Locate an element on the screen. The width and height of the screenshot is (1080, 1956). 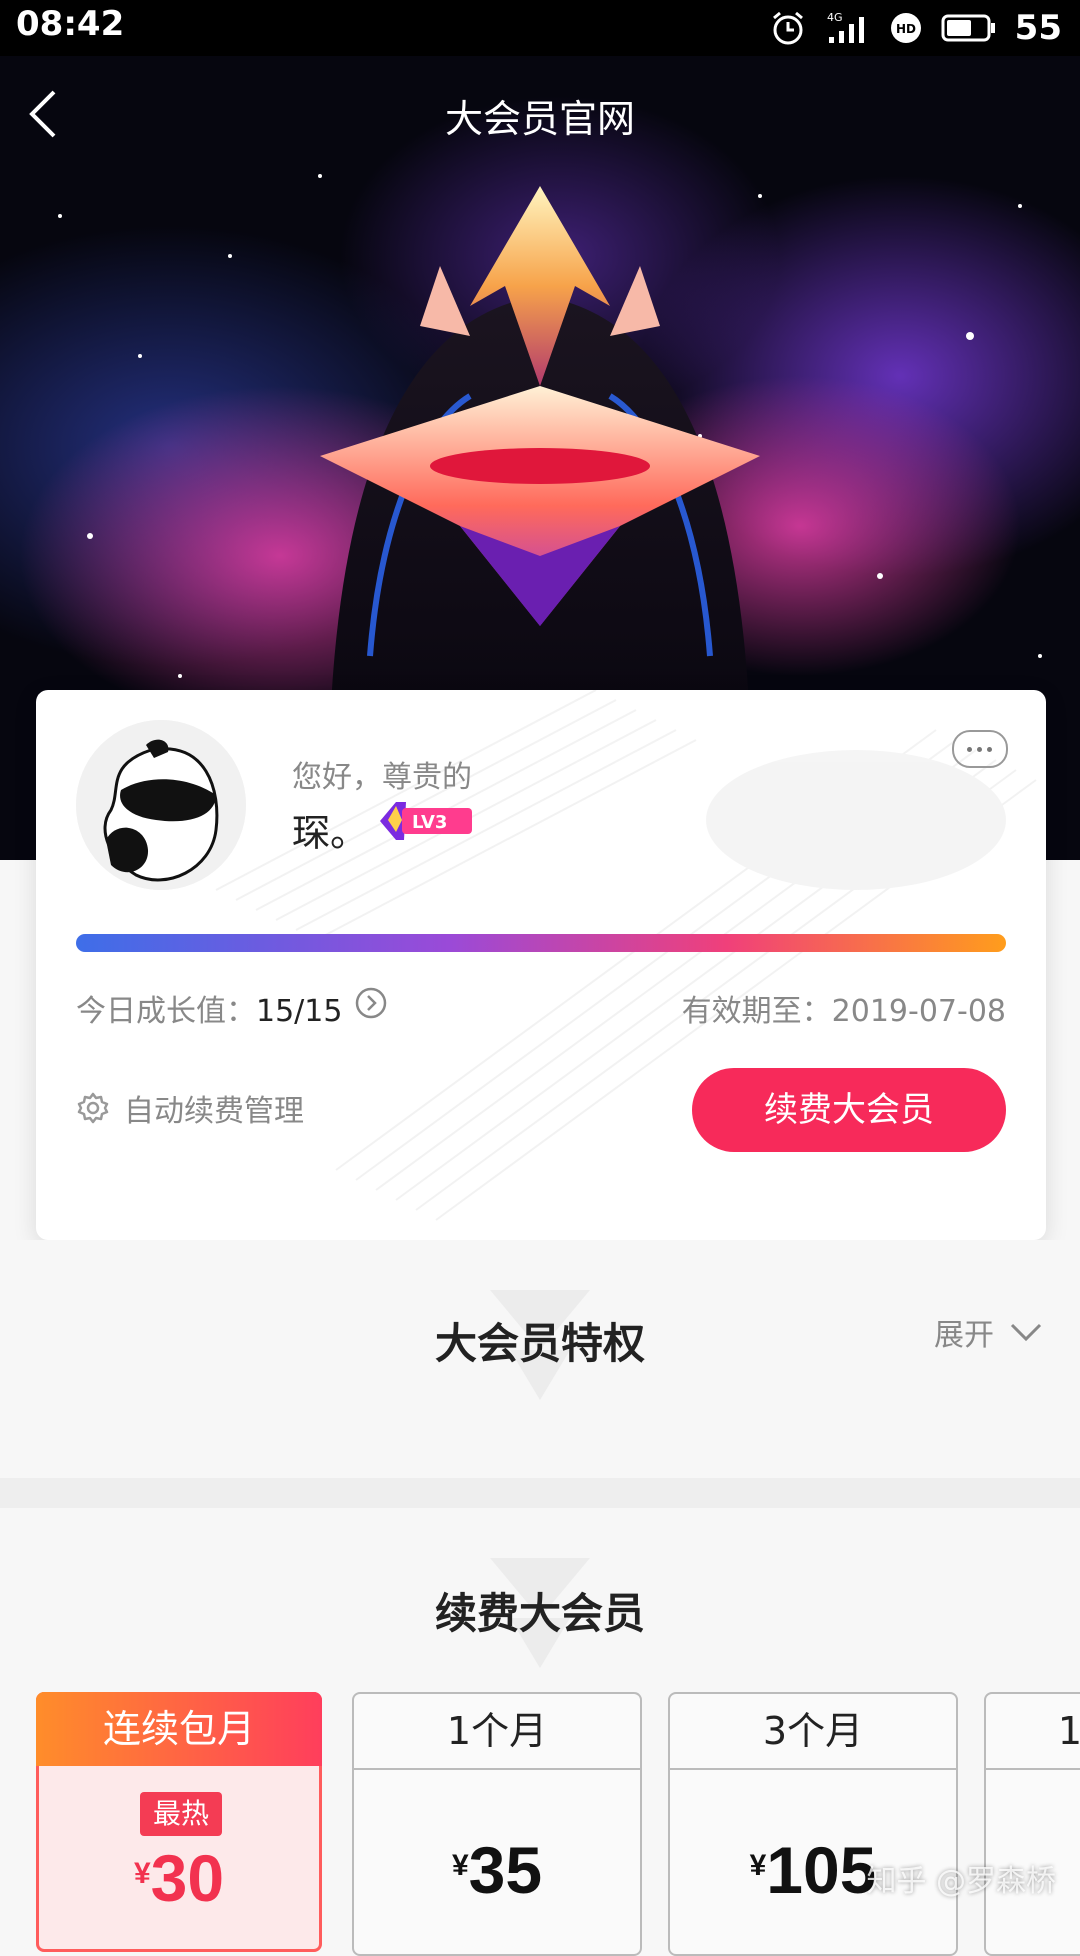
greeting-text: 您好，尊贵的 is located at coordinates (382, 777).